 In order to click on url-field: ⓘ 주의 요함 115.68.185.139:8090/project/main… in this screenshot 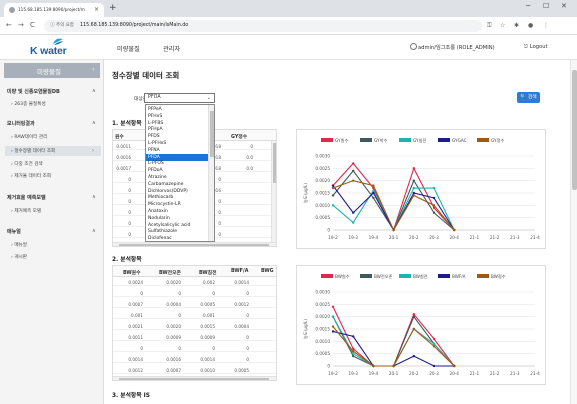, I will do `click(263, 26)`.